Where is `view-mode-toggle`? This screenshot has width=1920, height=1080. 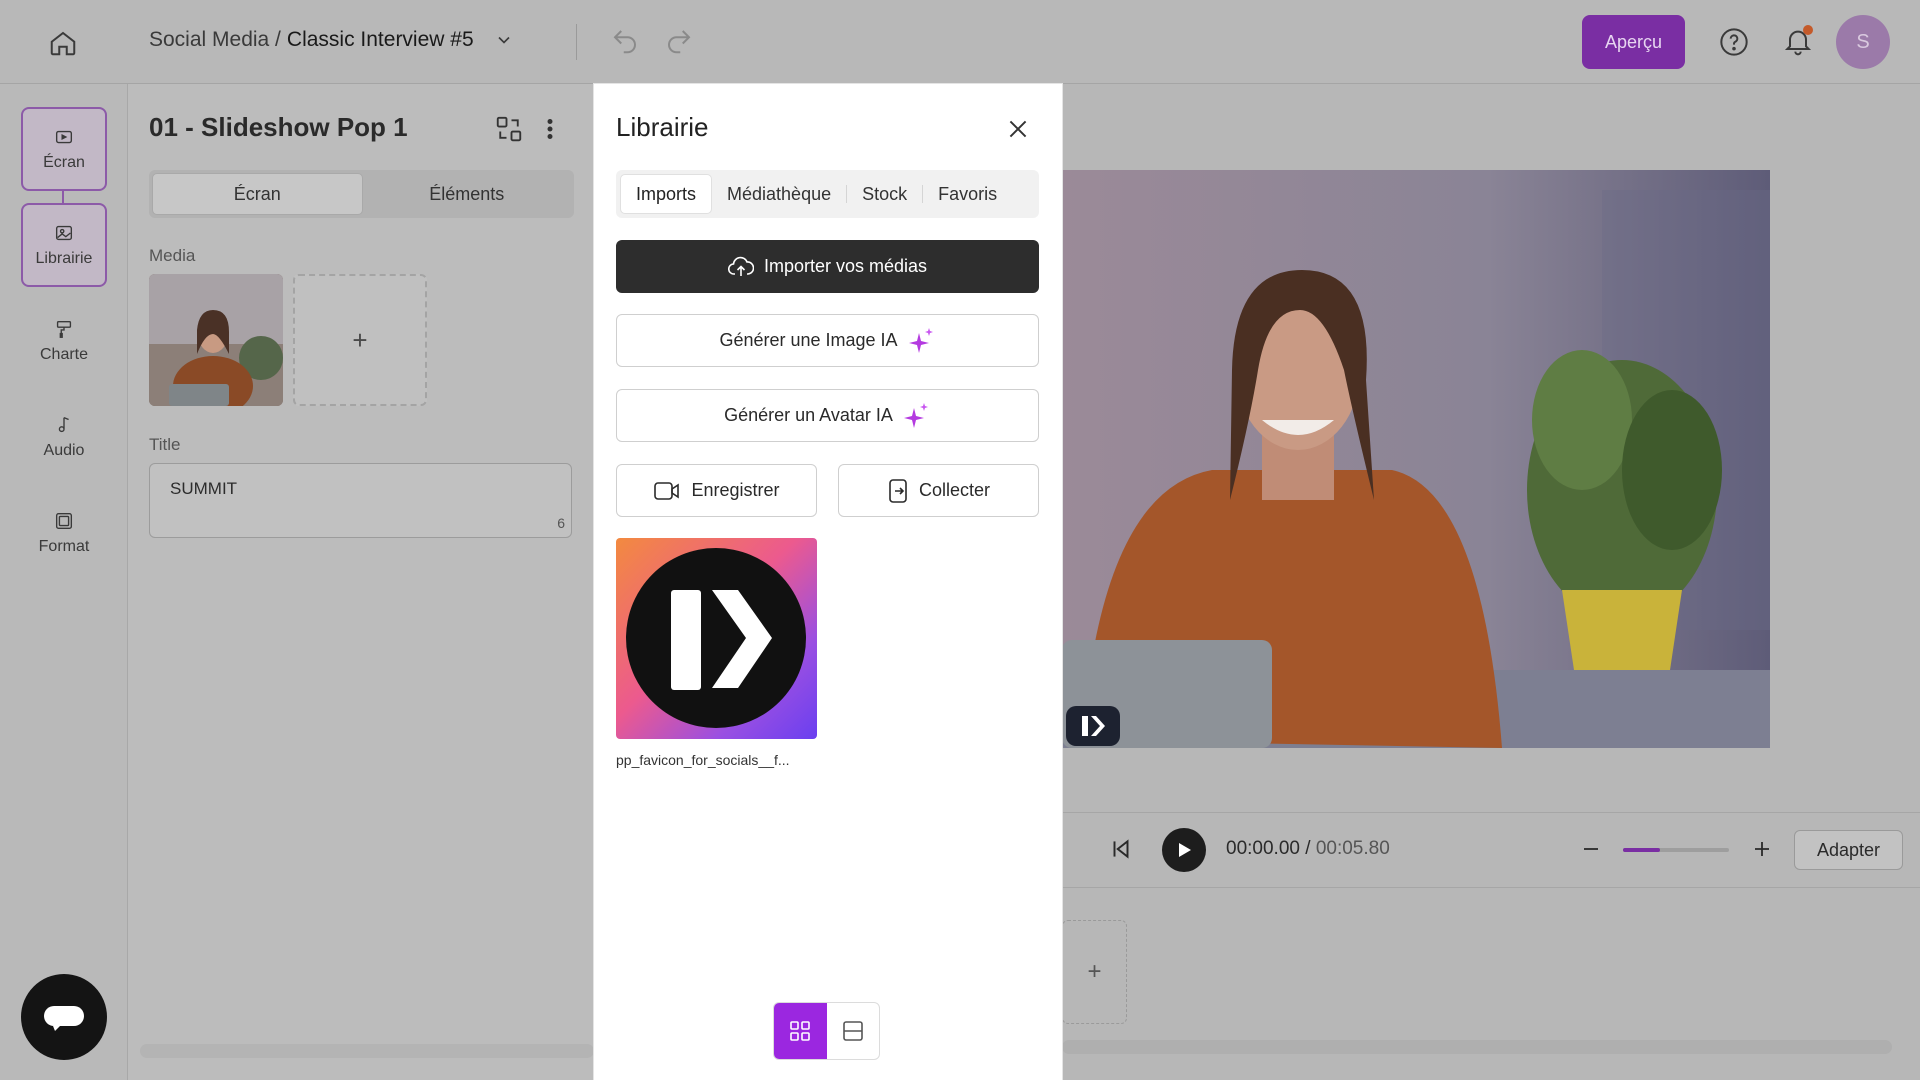
view-mode-toggle is located at coordinates (826, 1031).